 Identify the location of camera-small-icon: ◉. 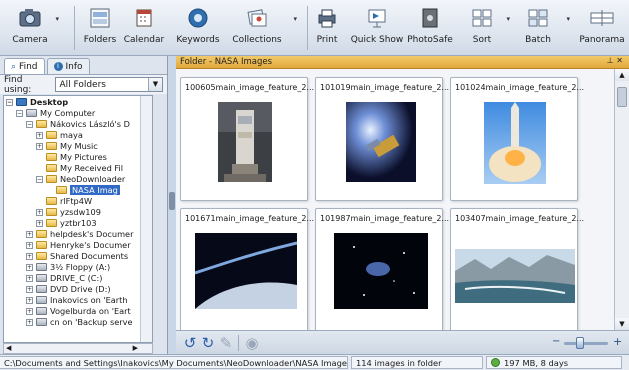
(252, 343).